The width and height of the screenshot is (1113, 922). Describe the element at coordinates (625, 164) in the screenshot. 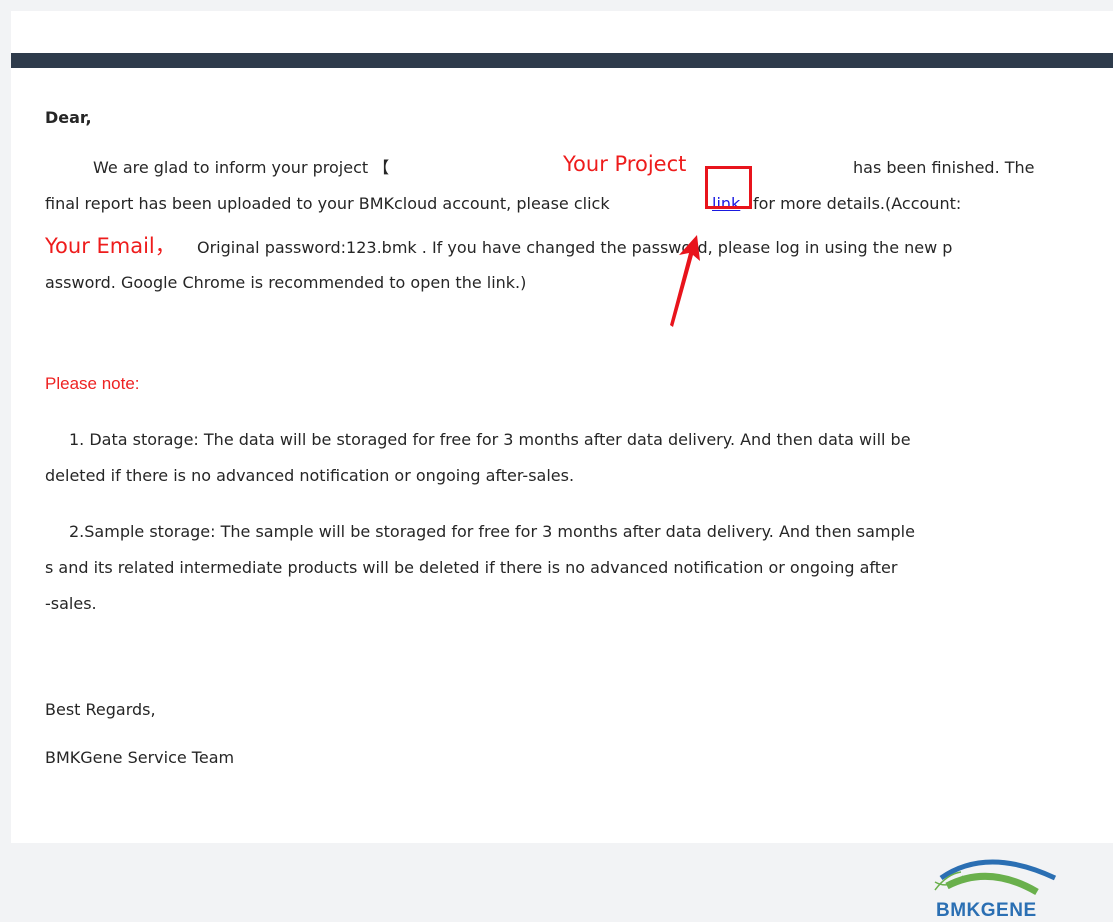

I see `annotation-your-project: Your Project` at that location.